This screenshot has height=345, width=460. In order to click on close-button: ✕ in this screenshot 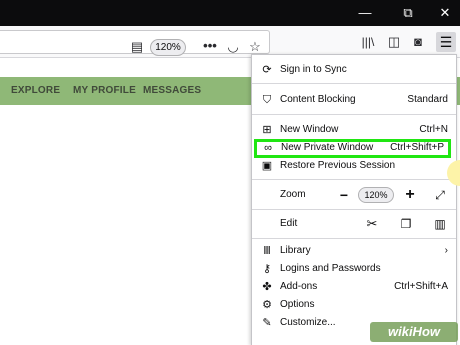, I will do `click(445, 13)`.